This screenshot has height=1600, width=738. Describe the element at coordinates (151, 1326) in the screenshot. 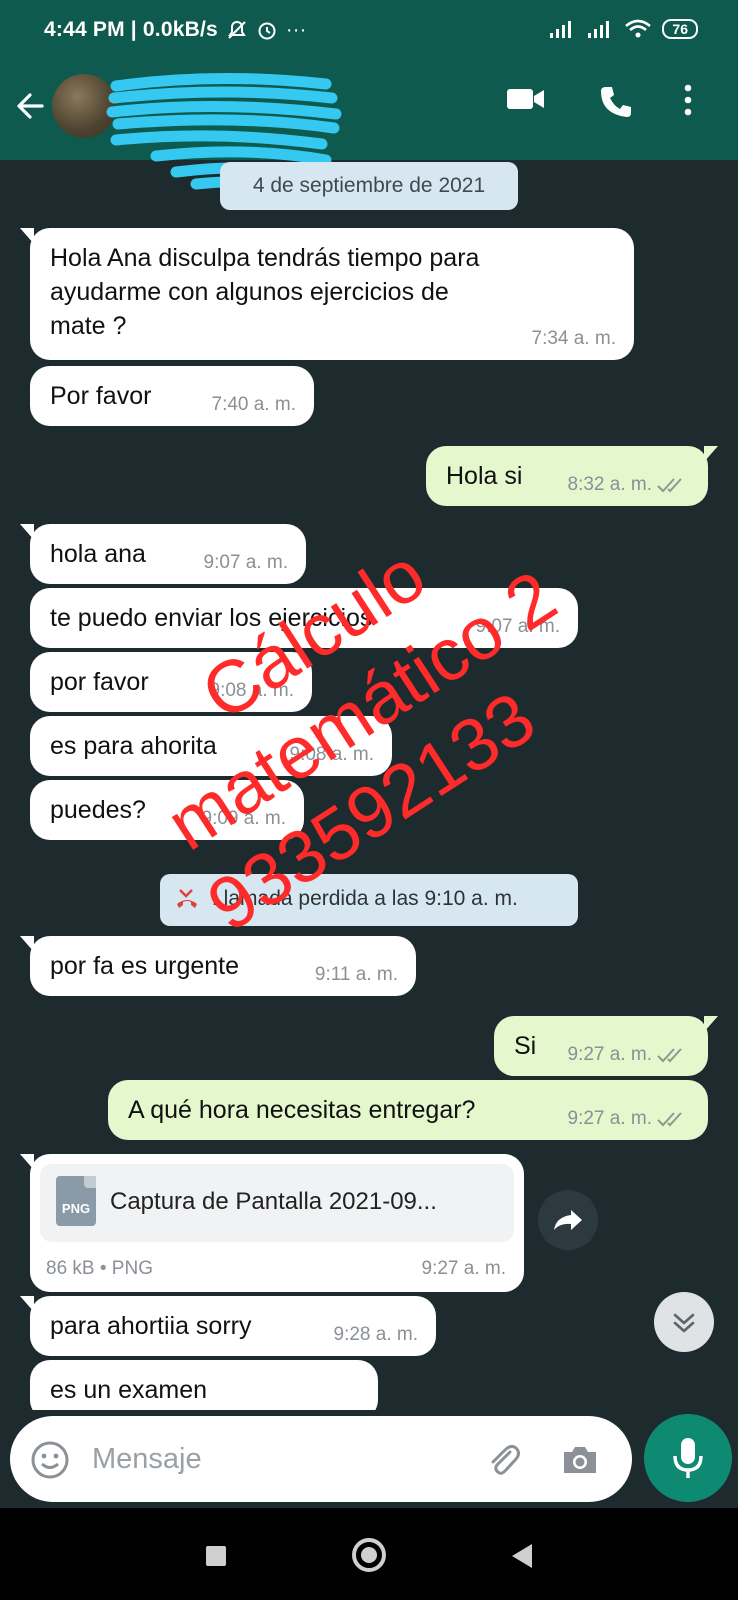

I see `message-text: para ahortiia sorry` at that location.